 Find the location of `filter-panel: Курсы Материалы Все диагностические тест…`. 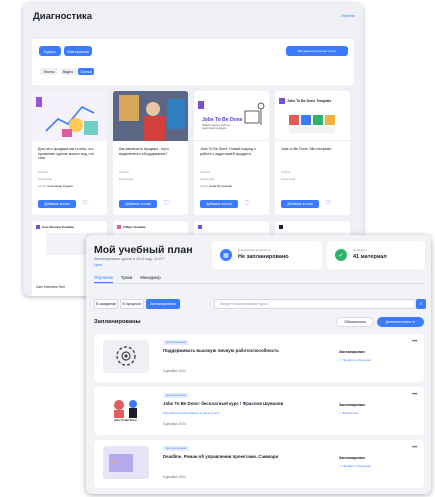

filter-panel: Курсы Материалы Все диагностические тест… is located at coordinates (193, 62).